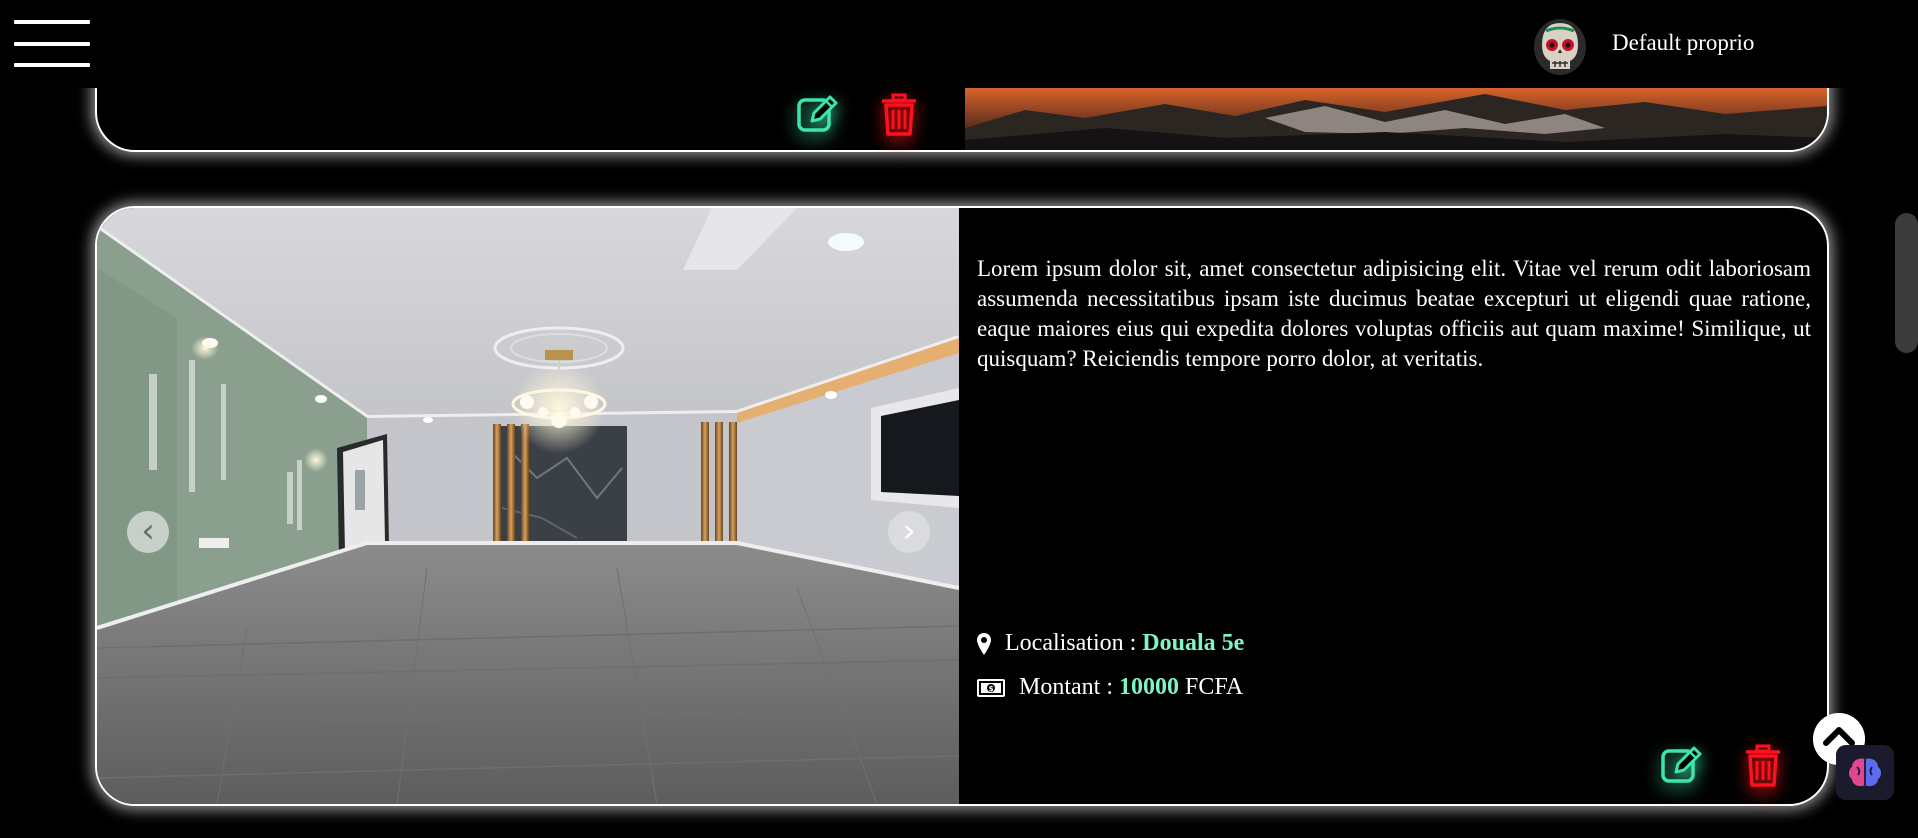 The width and height of the screenshot is (1918, 838). Describe the element at coordinates (1193, 643) in the screenshot. I see `location-value: Douala 5e` at that location.